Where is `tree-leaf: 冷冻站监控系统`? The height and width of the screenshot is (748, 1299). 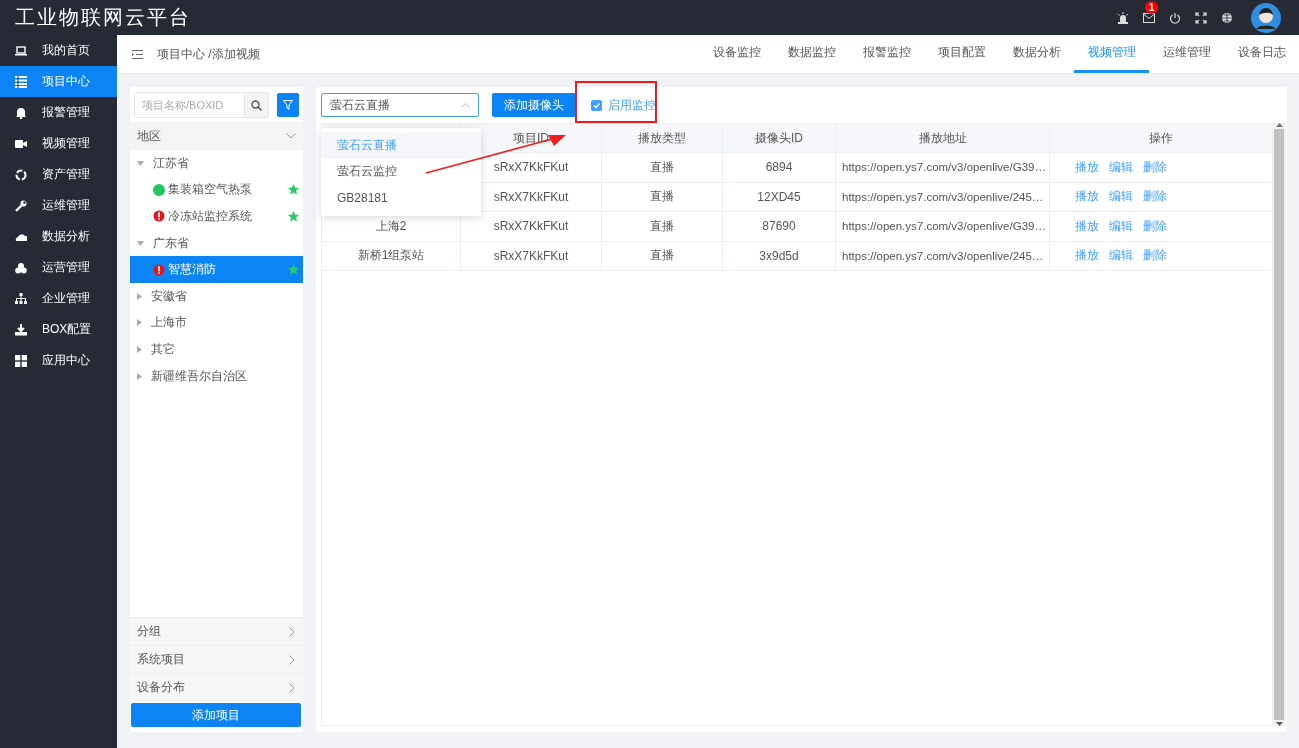
tree-leaf: 冷冻站监控系统 is located at coordinates (216, 216).